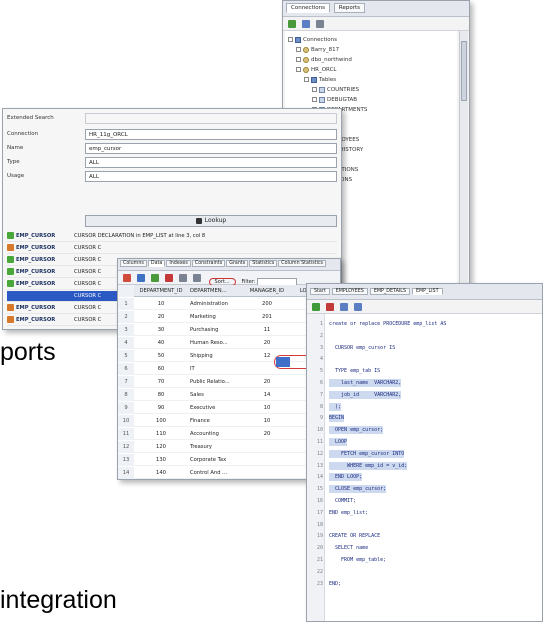 This screenshot has width=543, height=622. Describe the element at coordinates (161, 291) in the screenshot. I see `column-header: DEPARTMENT_ID` at that location.